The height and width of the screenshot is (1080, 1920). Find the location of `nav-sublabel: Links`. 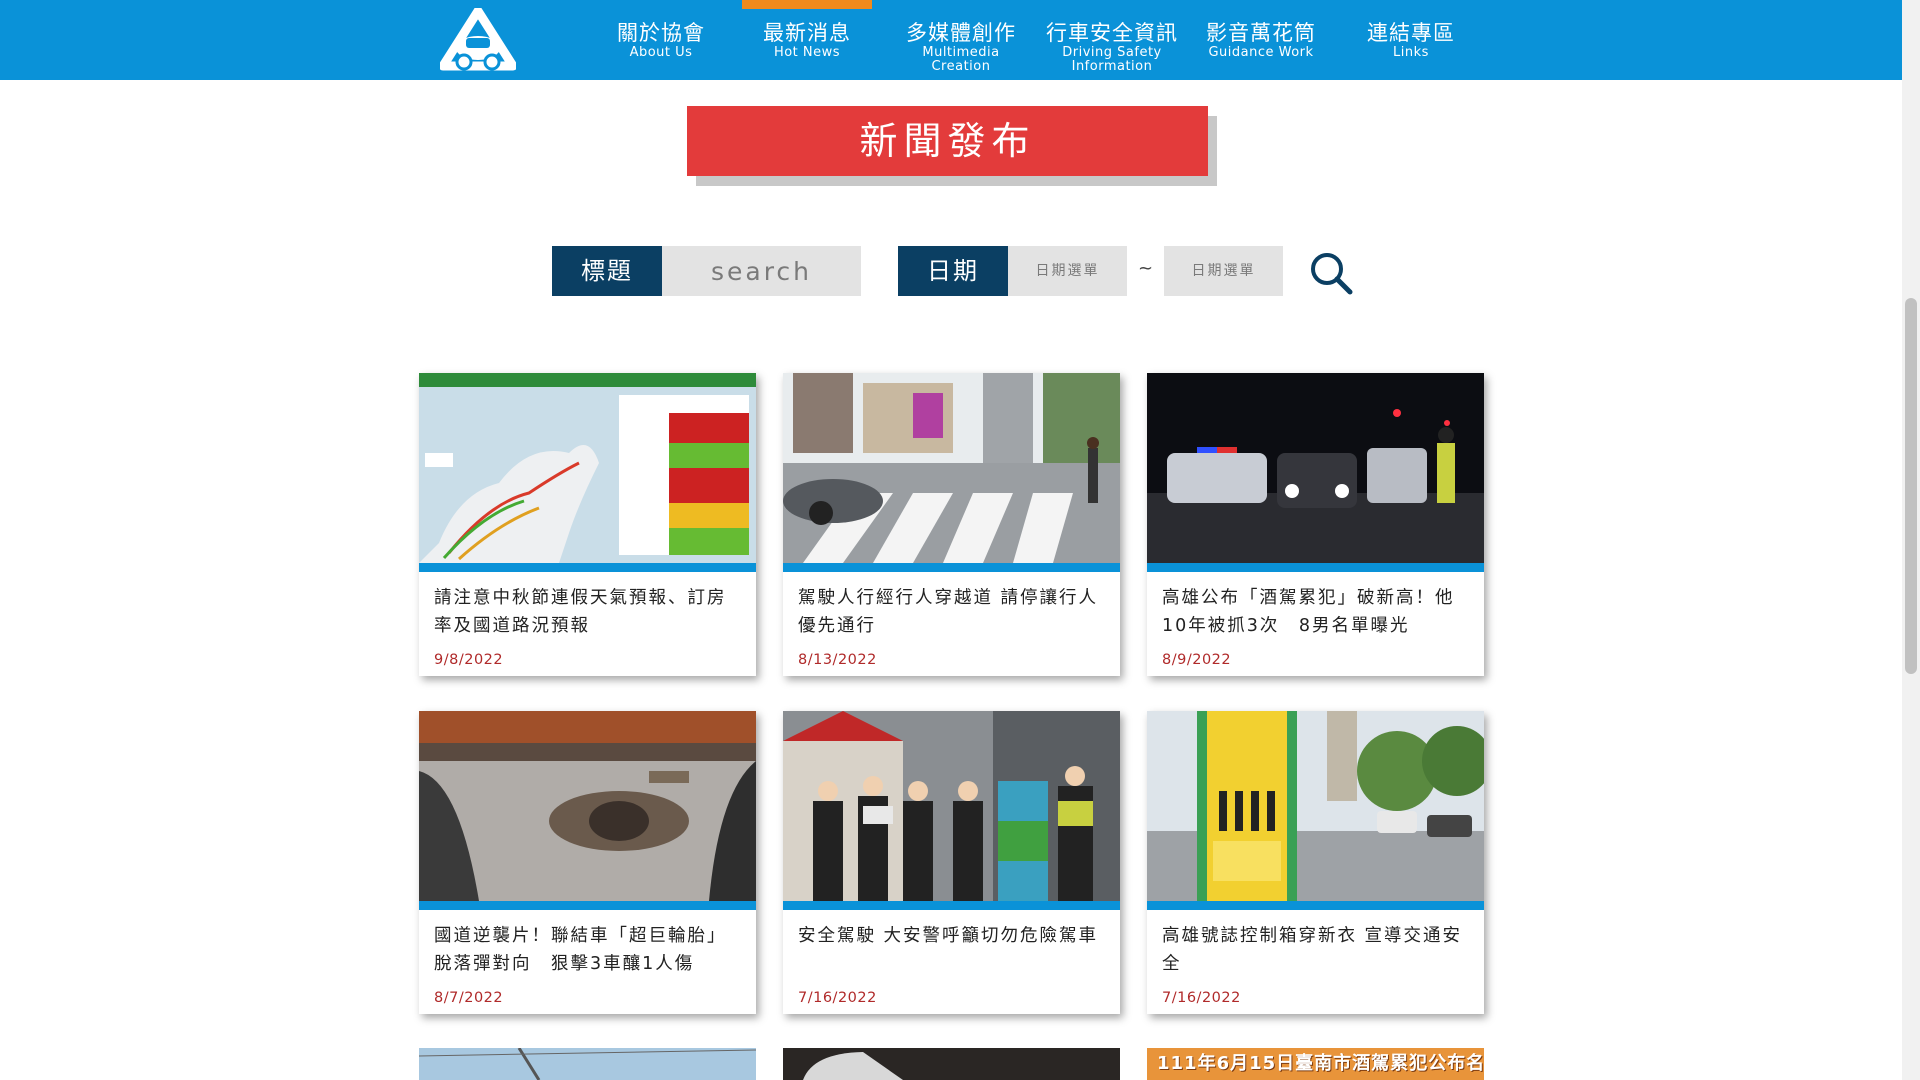

nav-sublabel: Links is located at coordinates (1411, 52).